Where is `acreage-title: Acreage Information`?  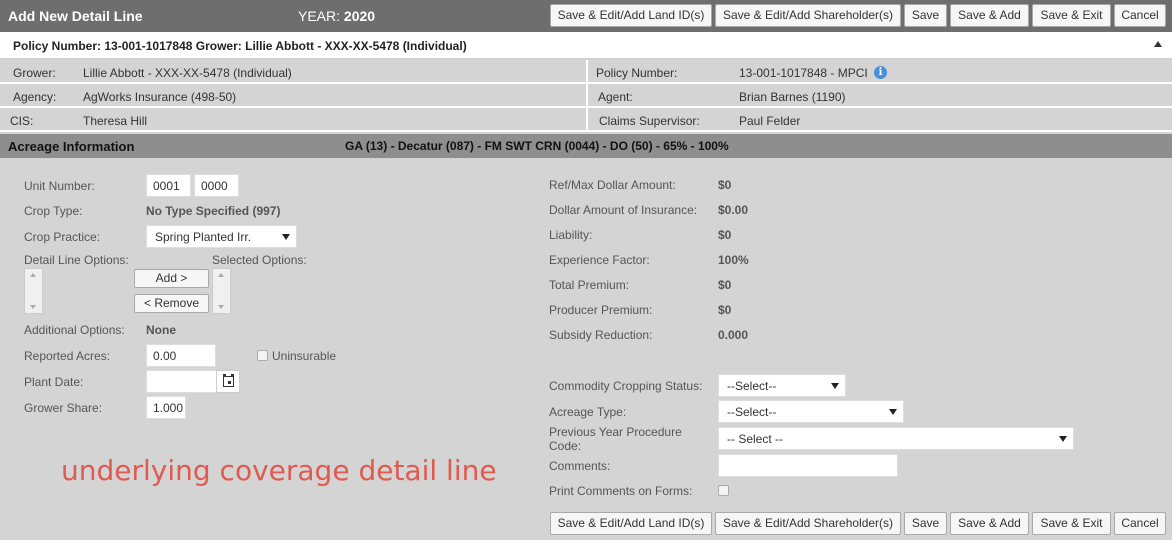 acreage-title: Acreage Information is located at coordinates (71, 146).